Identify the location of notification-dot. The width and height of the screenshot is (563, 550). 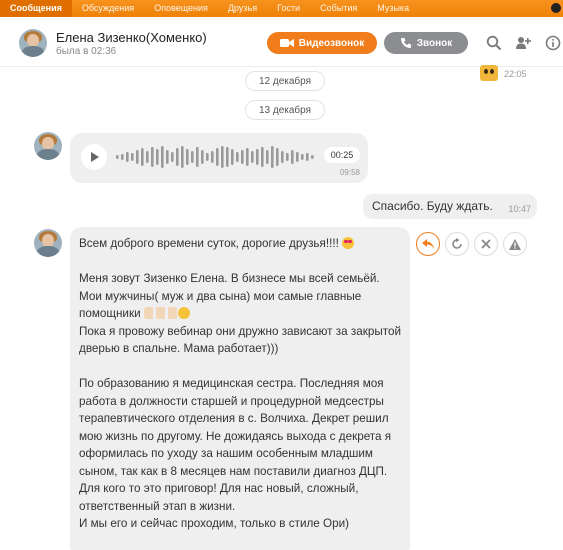
(556, 8).